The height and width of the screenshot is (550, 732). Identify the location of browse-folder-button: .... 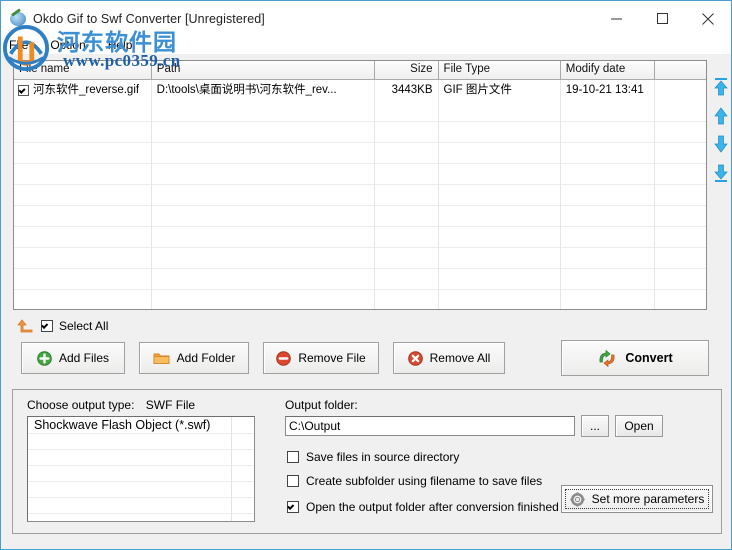
(595, 426).